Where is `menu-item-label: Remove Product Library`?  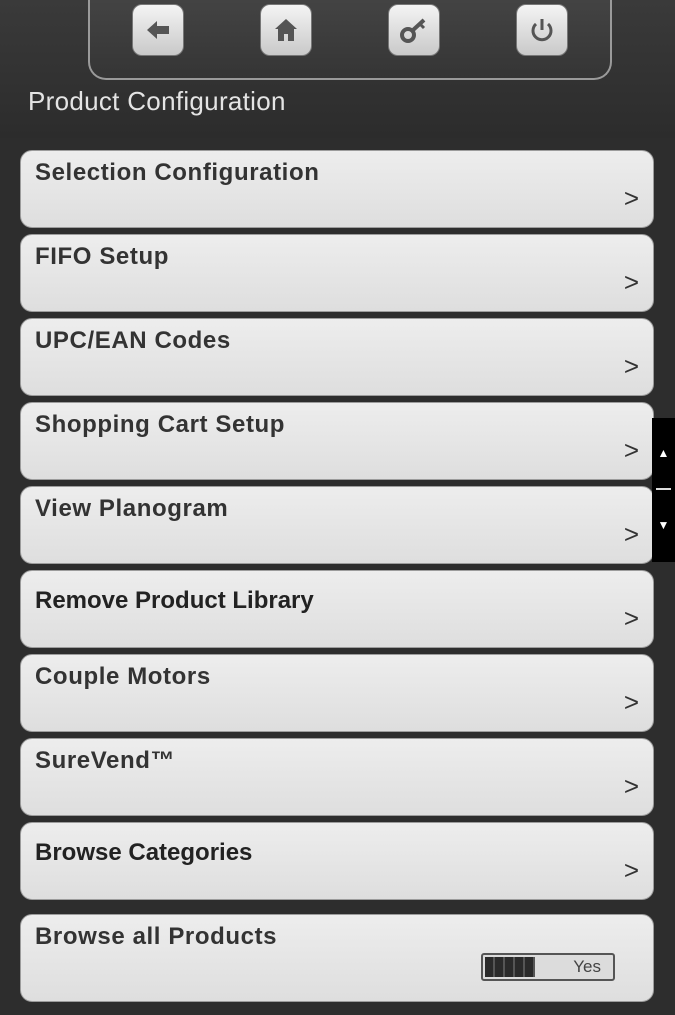 menu-item-label: Remove Product Library is located at coordinates (174, 600).